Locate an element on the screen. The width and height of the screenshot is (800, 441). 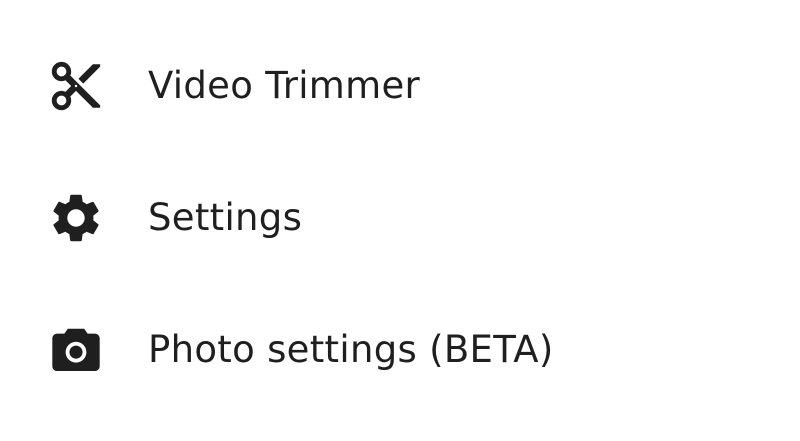
menu-item-label: Settings is located at coordinates (225, 217).